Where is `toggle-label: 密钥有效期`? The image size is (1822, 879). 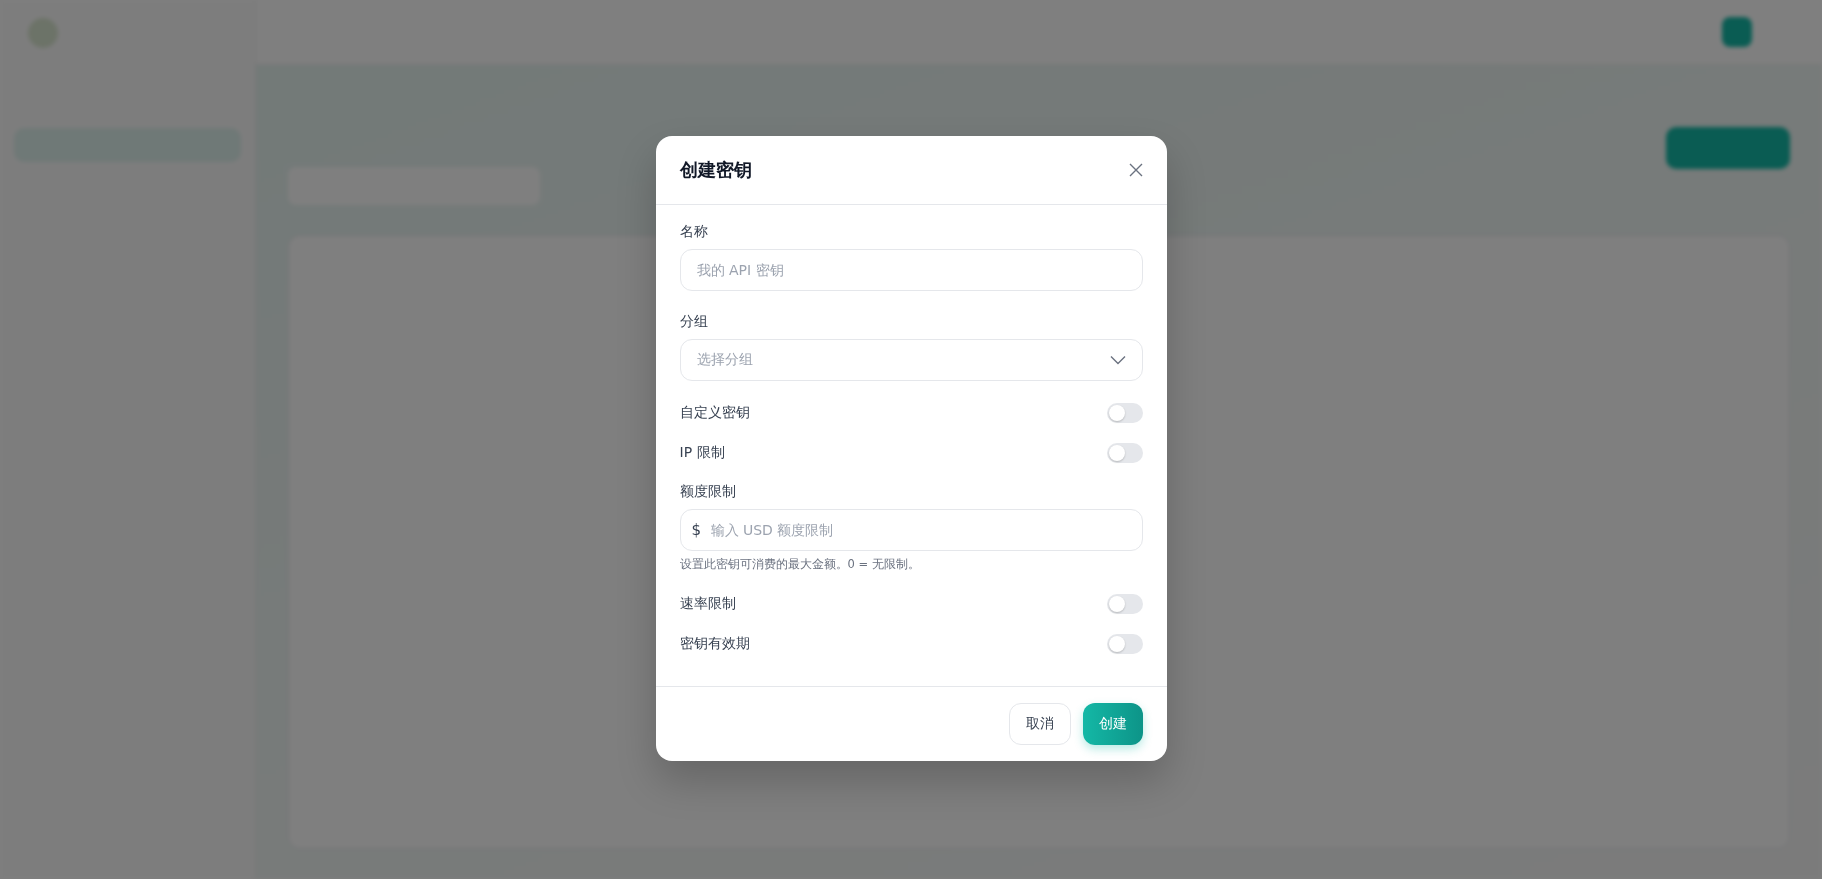
toggle-label: 密钥有效期 is located at coordinates (714, 644).